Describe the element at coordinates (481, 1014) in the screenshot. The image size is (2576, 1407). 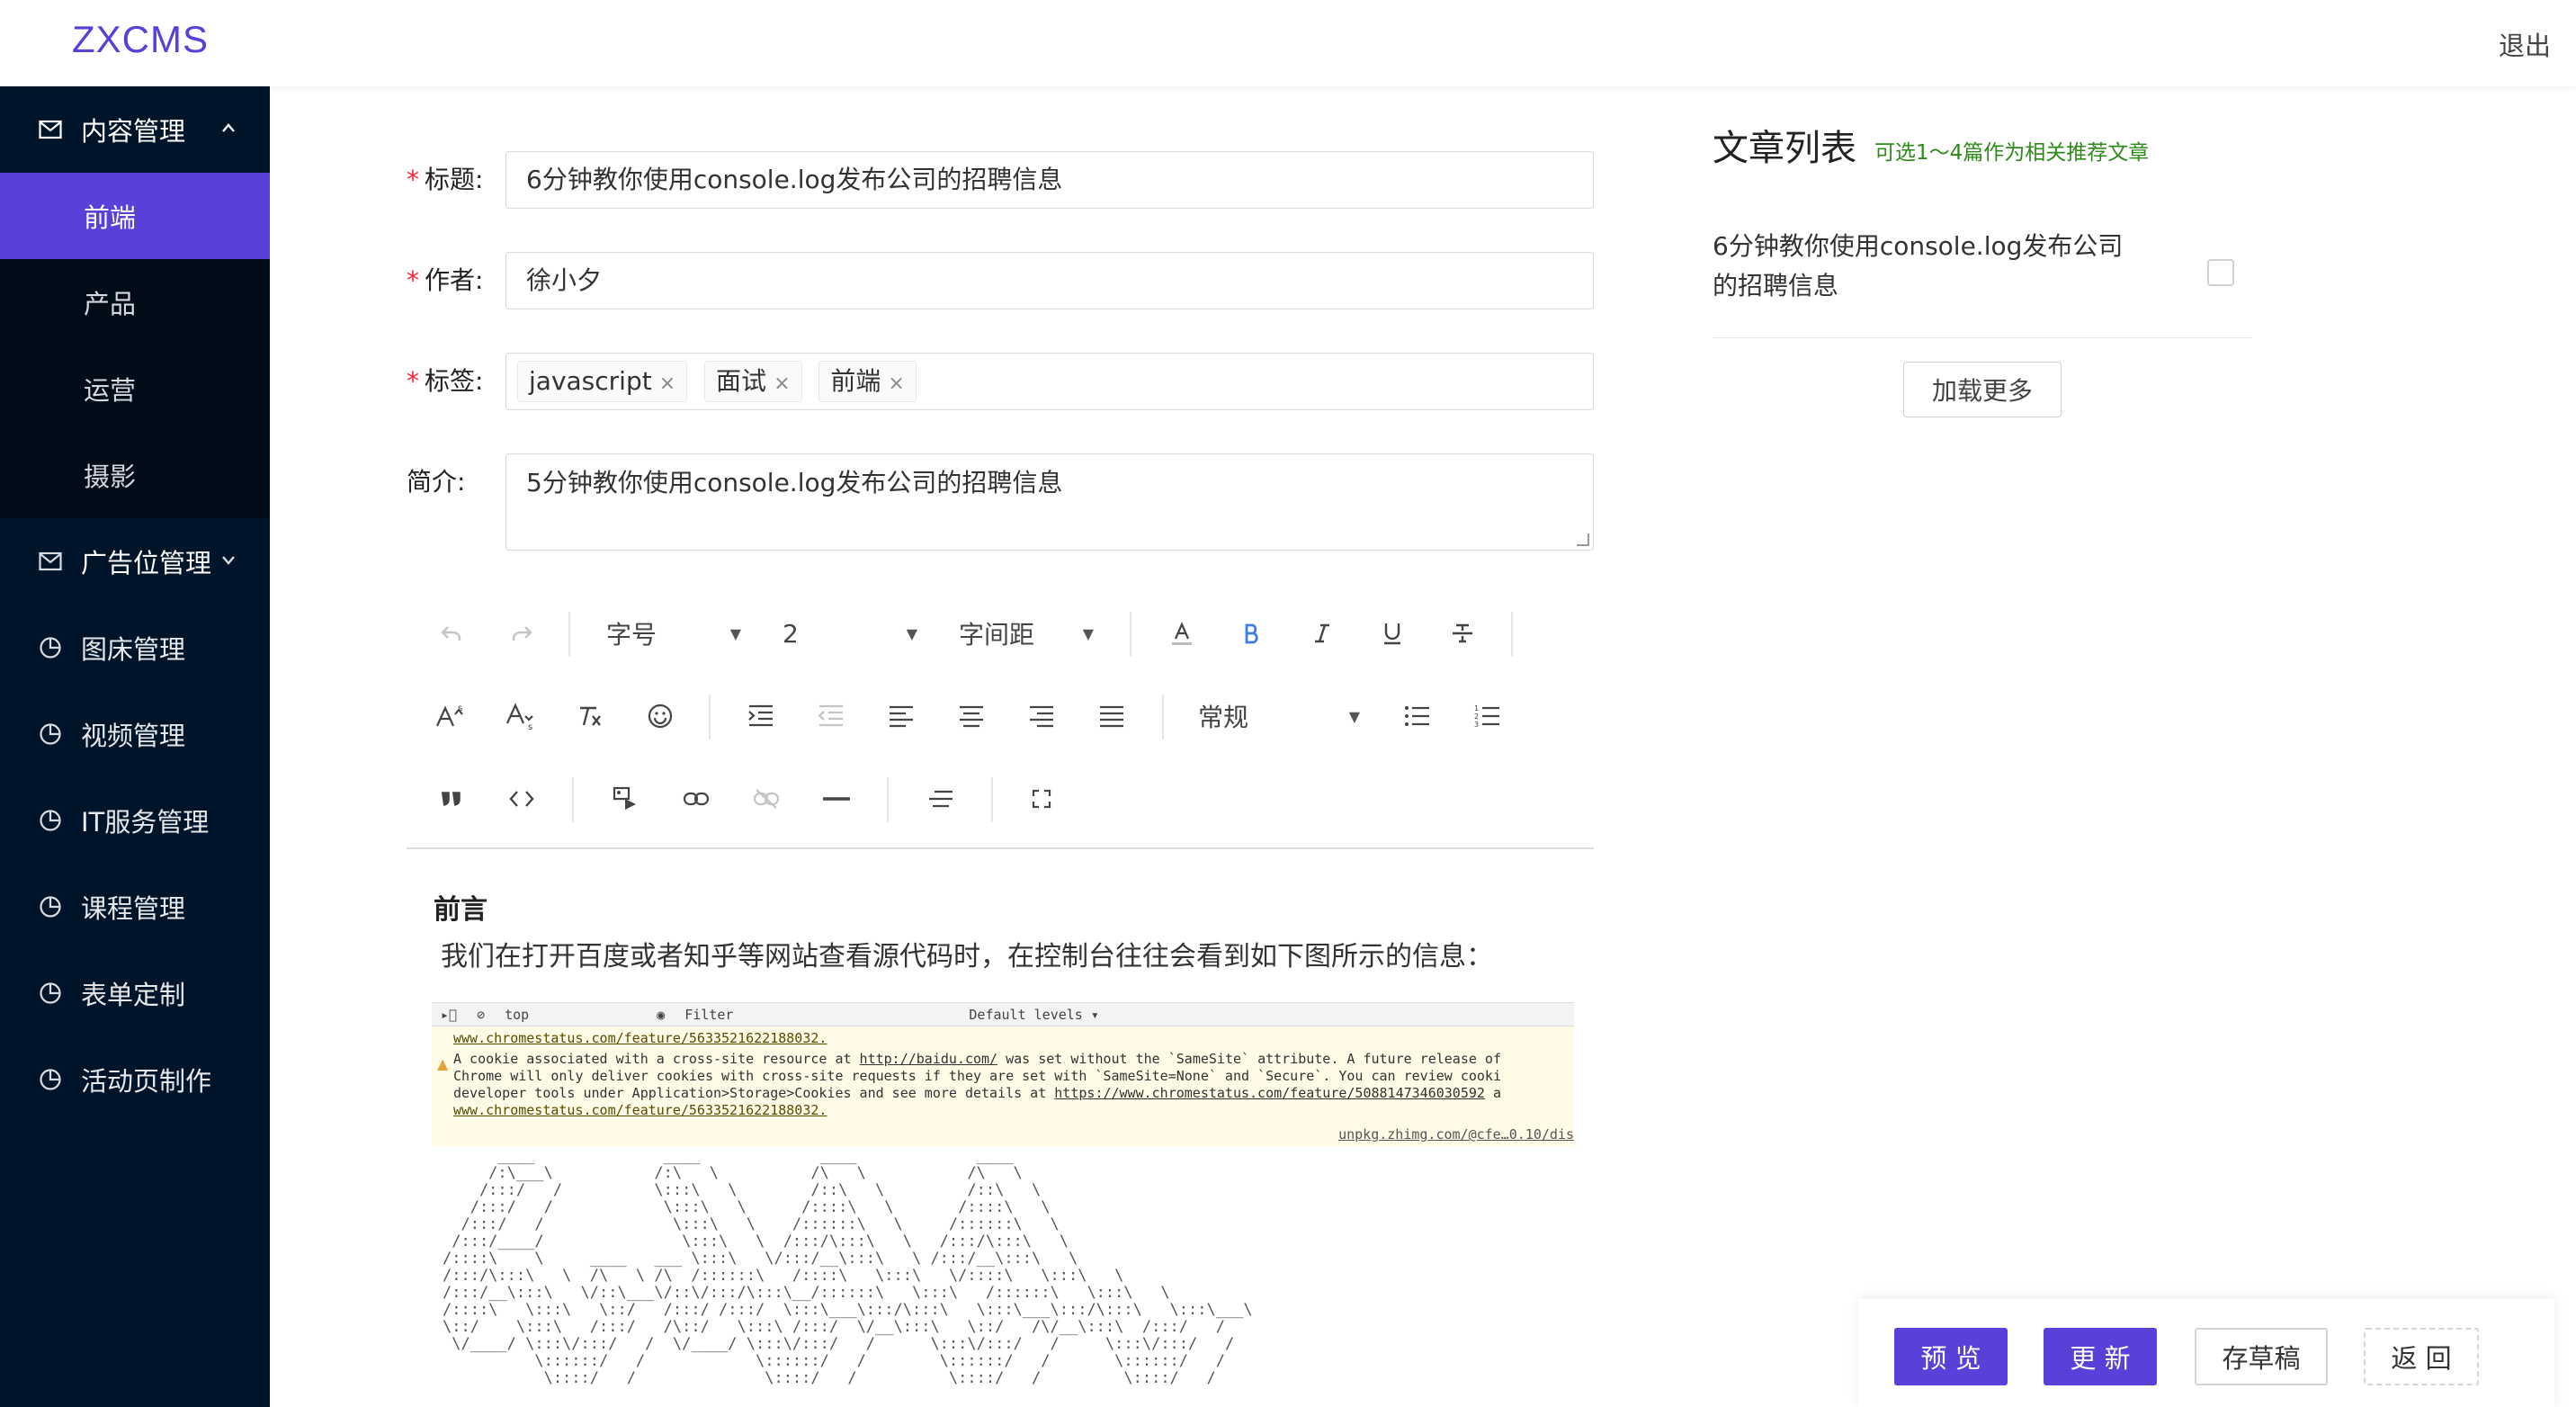
I see `block-icon: ⊘` at that location.